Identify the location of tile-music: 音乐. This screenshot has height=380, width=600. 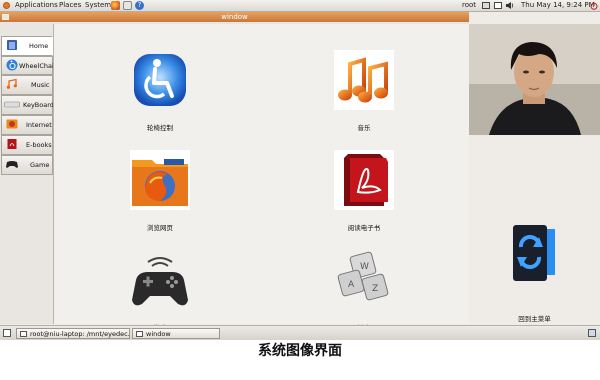
(364, 92).